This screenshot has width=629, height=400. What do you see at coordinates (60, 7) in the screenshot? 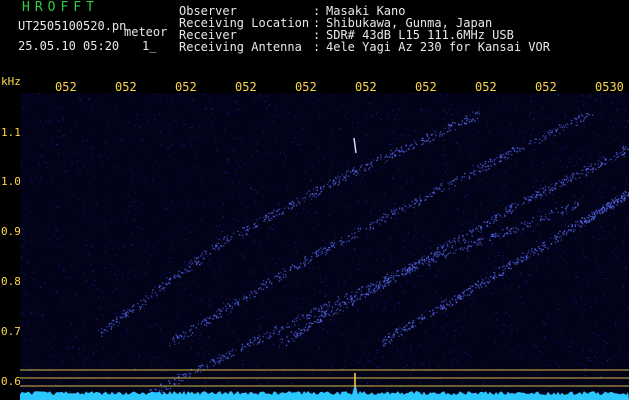
I see `app-logo: HROFFT` at bounding box center [60, 7].